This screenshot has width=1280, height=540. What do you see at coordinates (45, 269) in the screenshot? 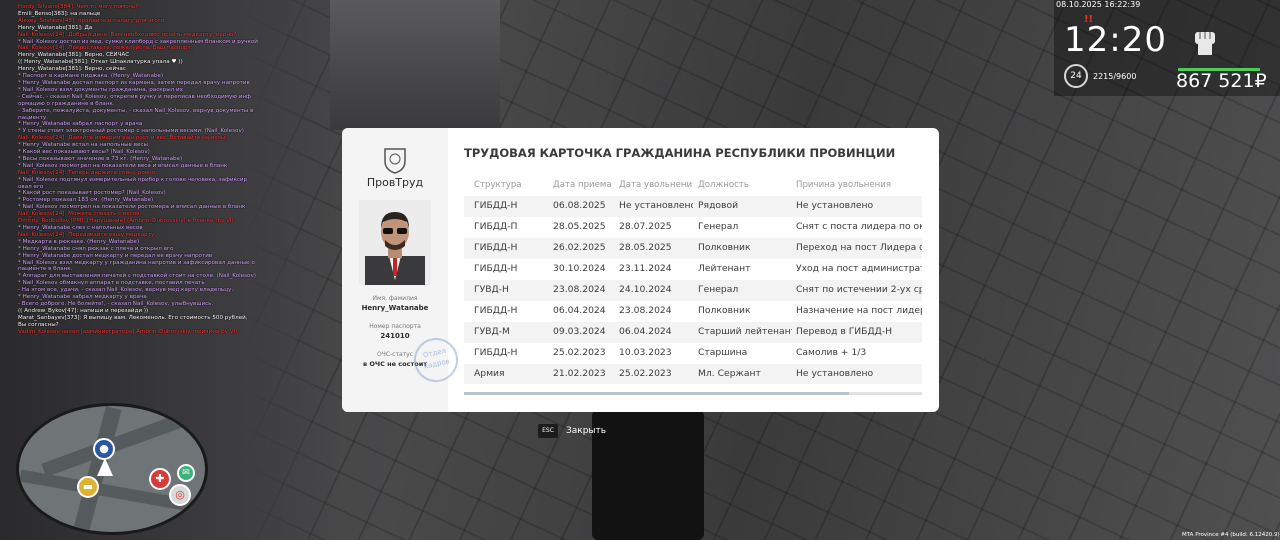
I see `chat-line: пациенте в бланк.` at bounding box center [45, 269].